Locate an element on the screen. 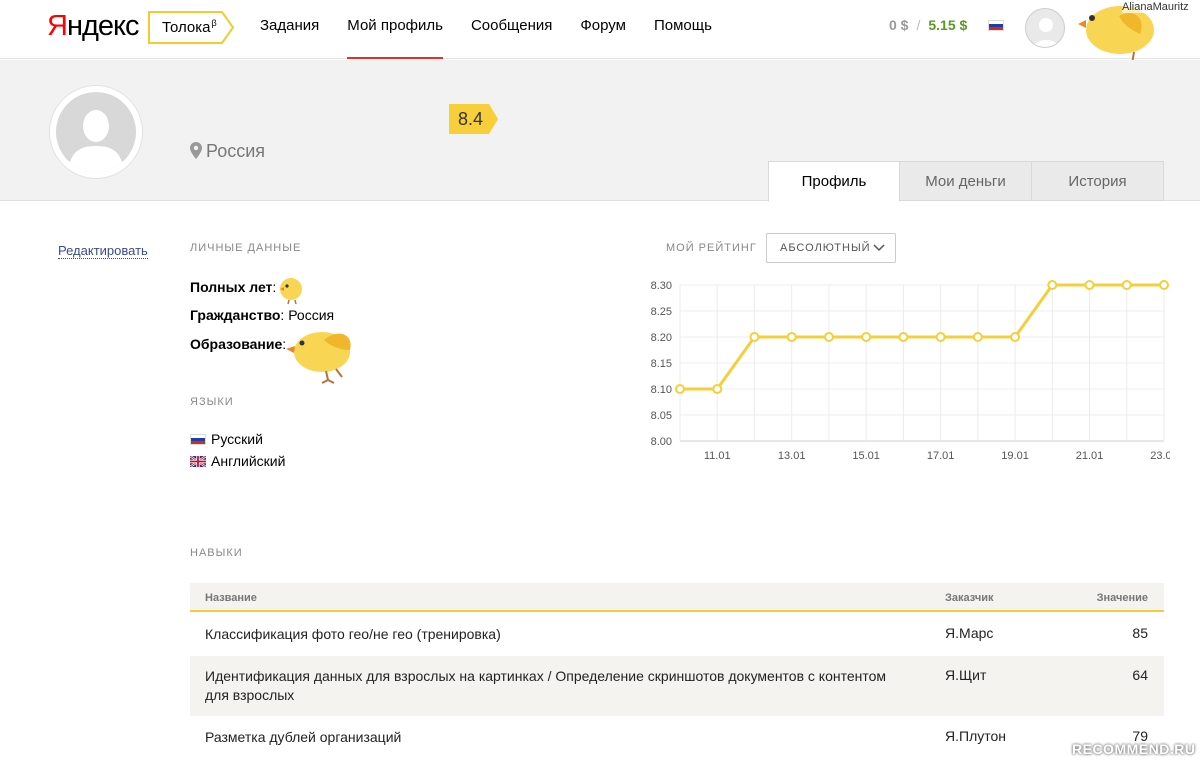 Image resolution: width=1200 pixels, height=769 pixels. balance-available: 5.15 $ is located at coordinates (948, 25).